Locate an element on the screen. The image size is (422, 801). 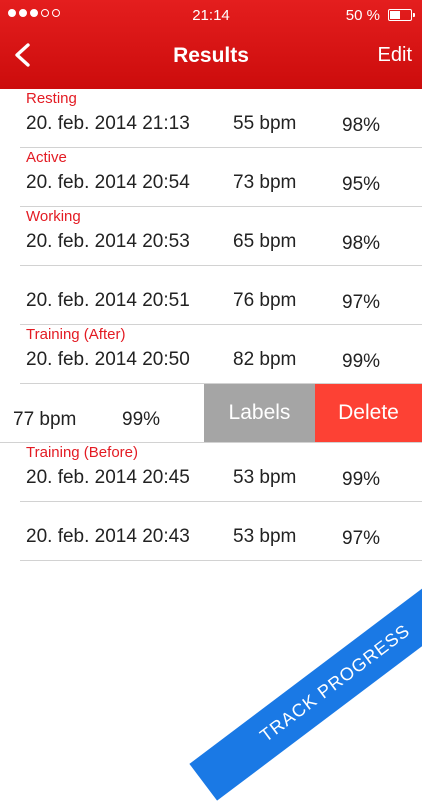
battery-tip is located at coordinates (414, 15).